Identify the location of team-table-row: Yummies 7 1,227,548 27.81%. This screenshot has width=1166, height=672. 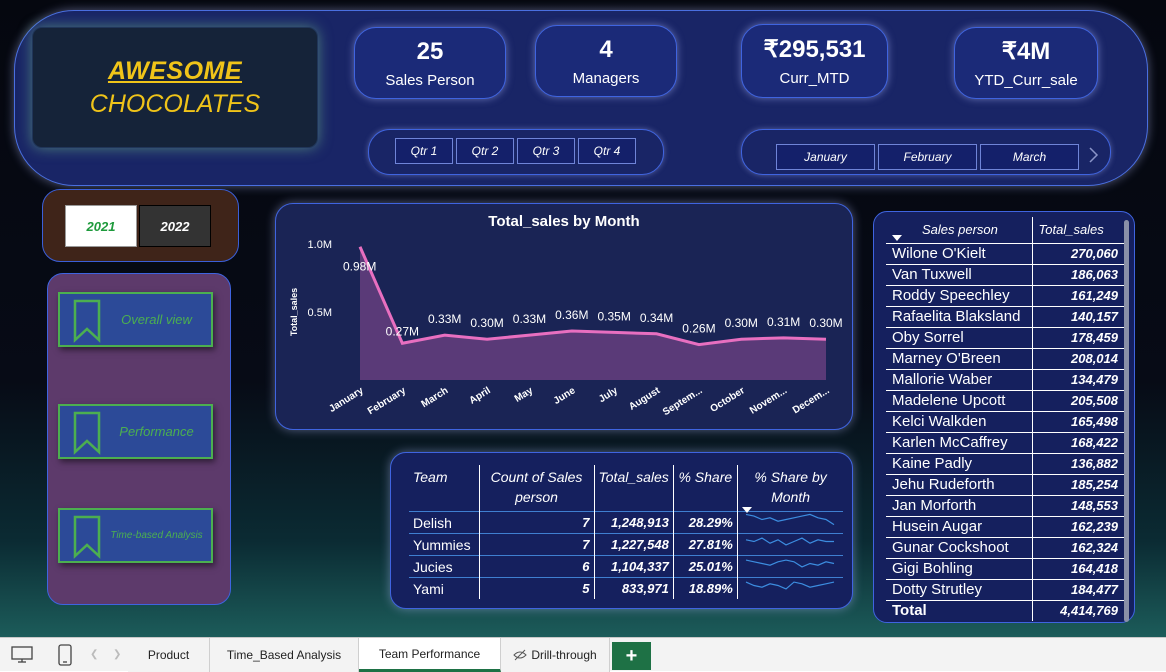
(626, 544).